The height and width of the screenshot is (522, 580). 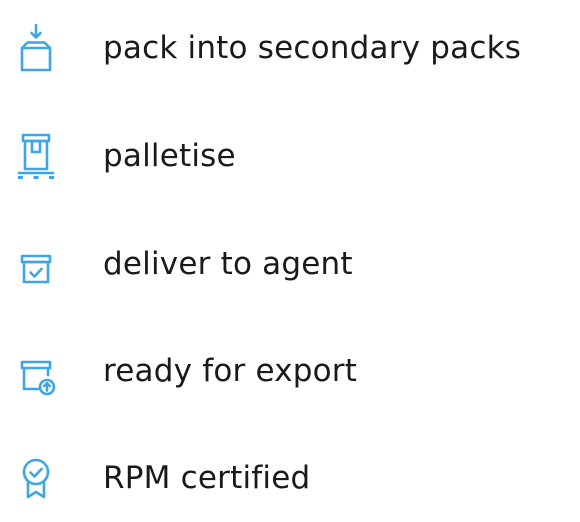 I want to click on step-deliver-to-agent: deliver to agent, so click(x=290, y=265).